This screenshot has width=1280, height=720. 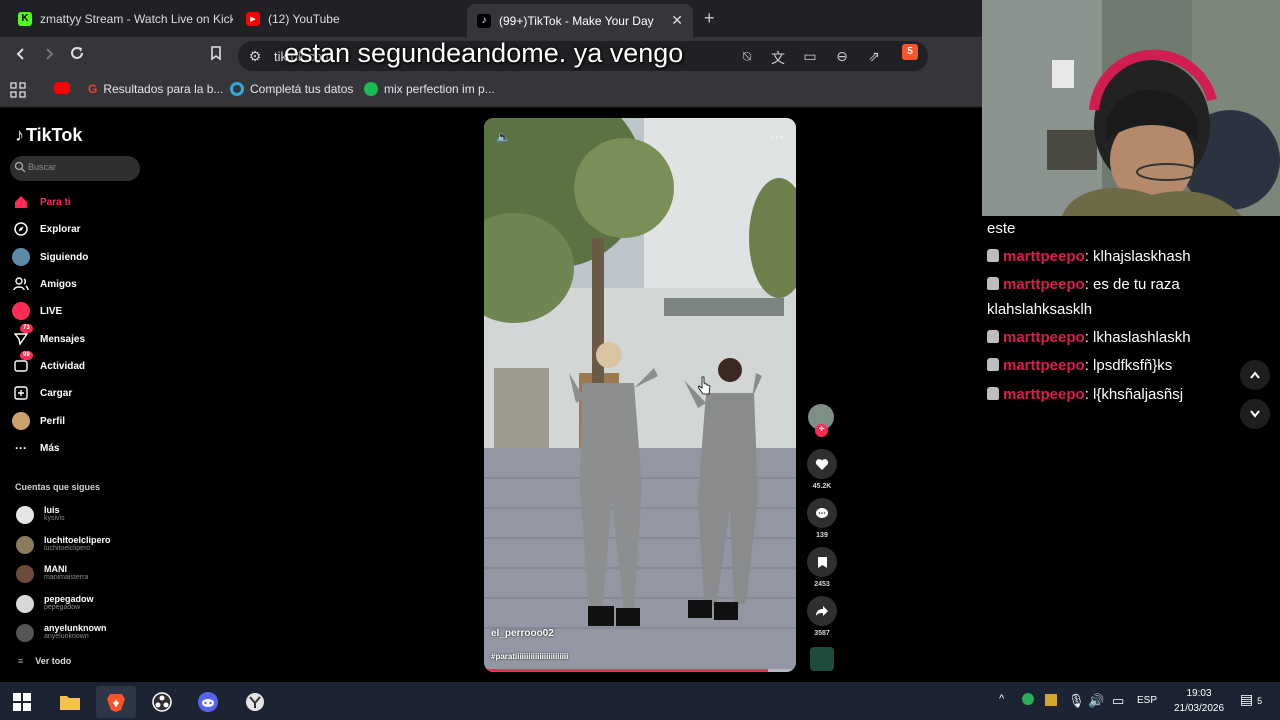 What do you see at coordinates (81, 515) in the screenshot?
I see `following-account: luis kysivis` at bounding box center [81, 515].